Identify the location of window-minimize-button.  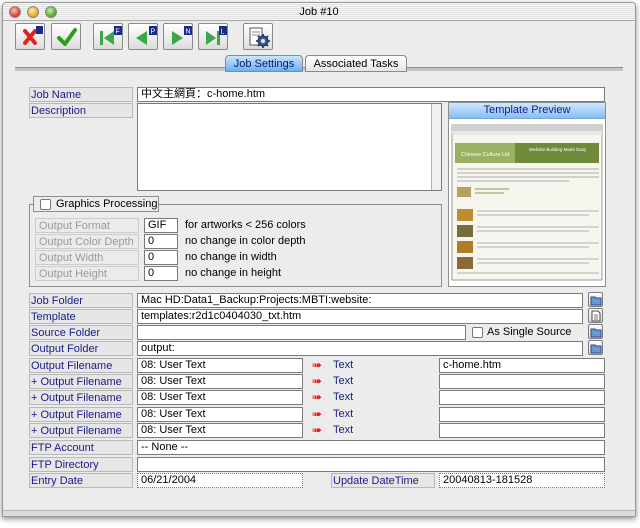
(33, 12).